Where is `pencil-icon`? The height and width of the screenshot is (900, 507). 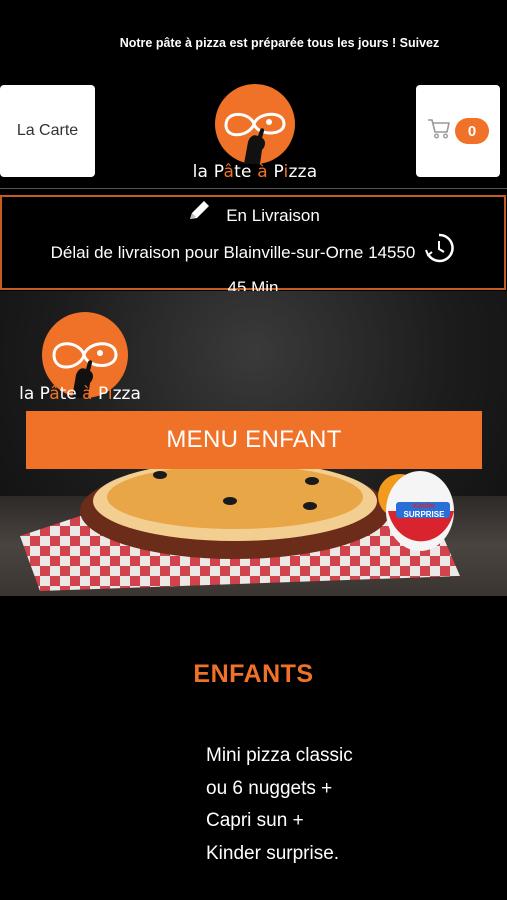 pencil-icon is located at coordinates (199, 215).